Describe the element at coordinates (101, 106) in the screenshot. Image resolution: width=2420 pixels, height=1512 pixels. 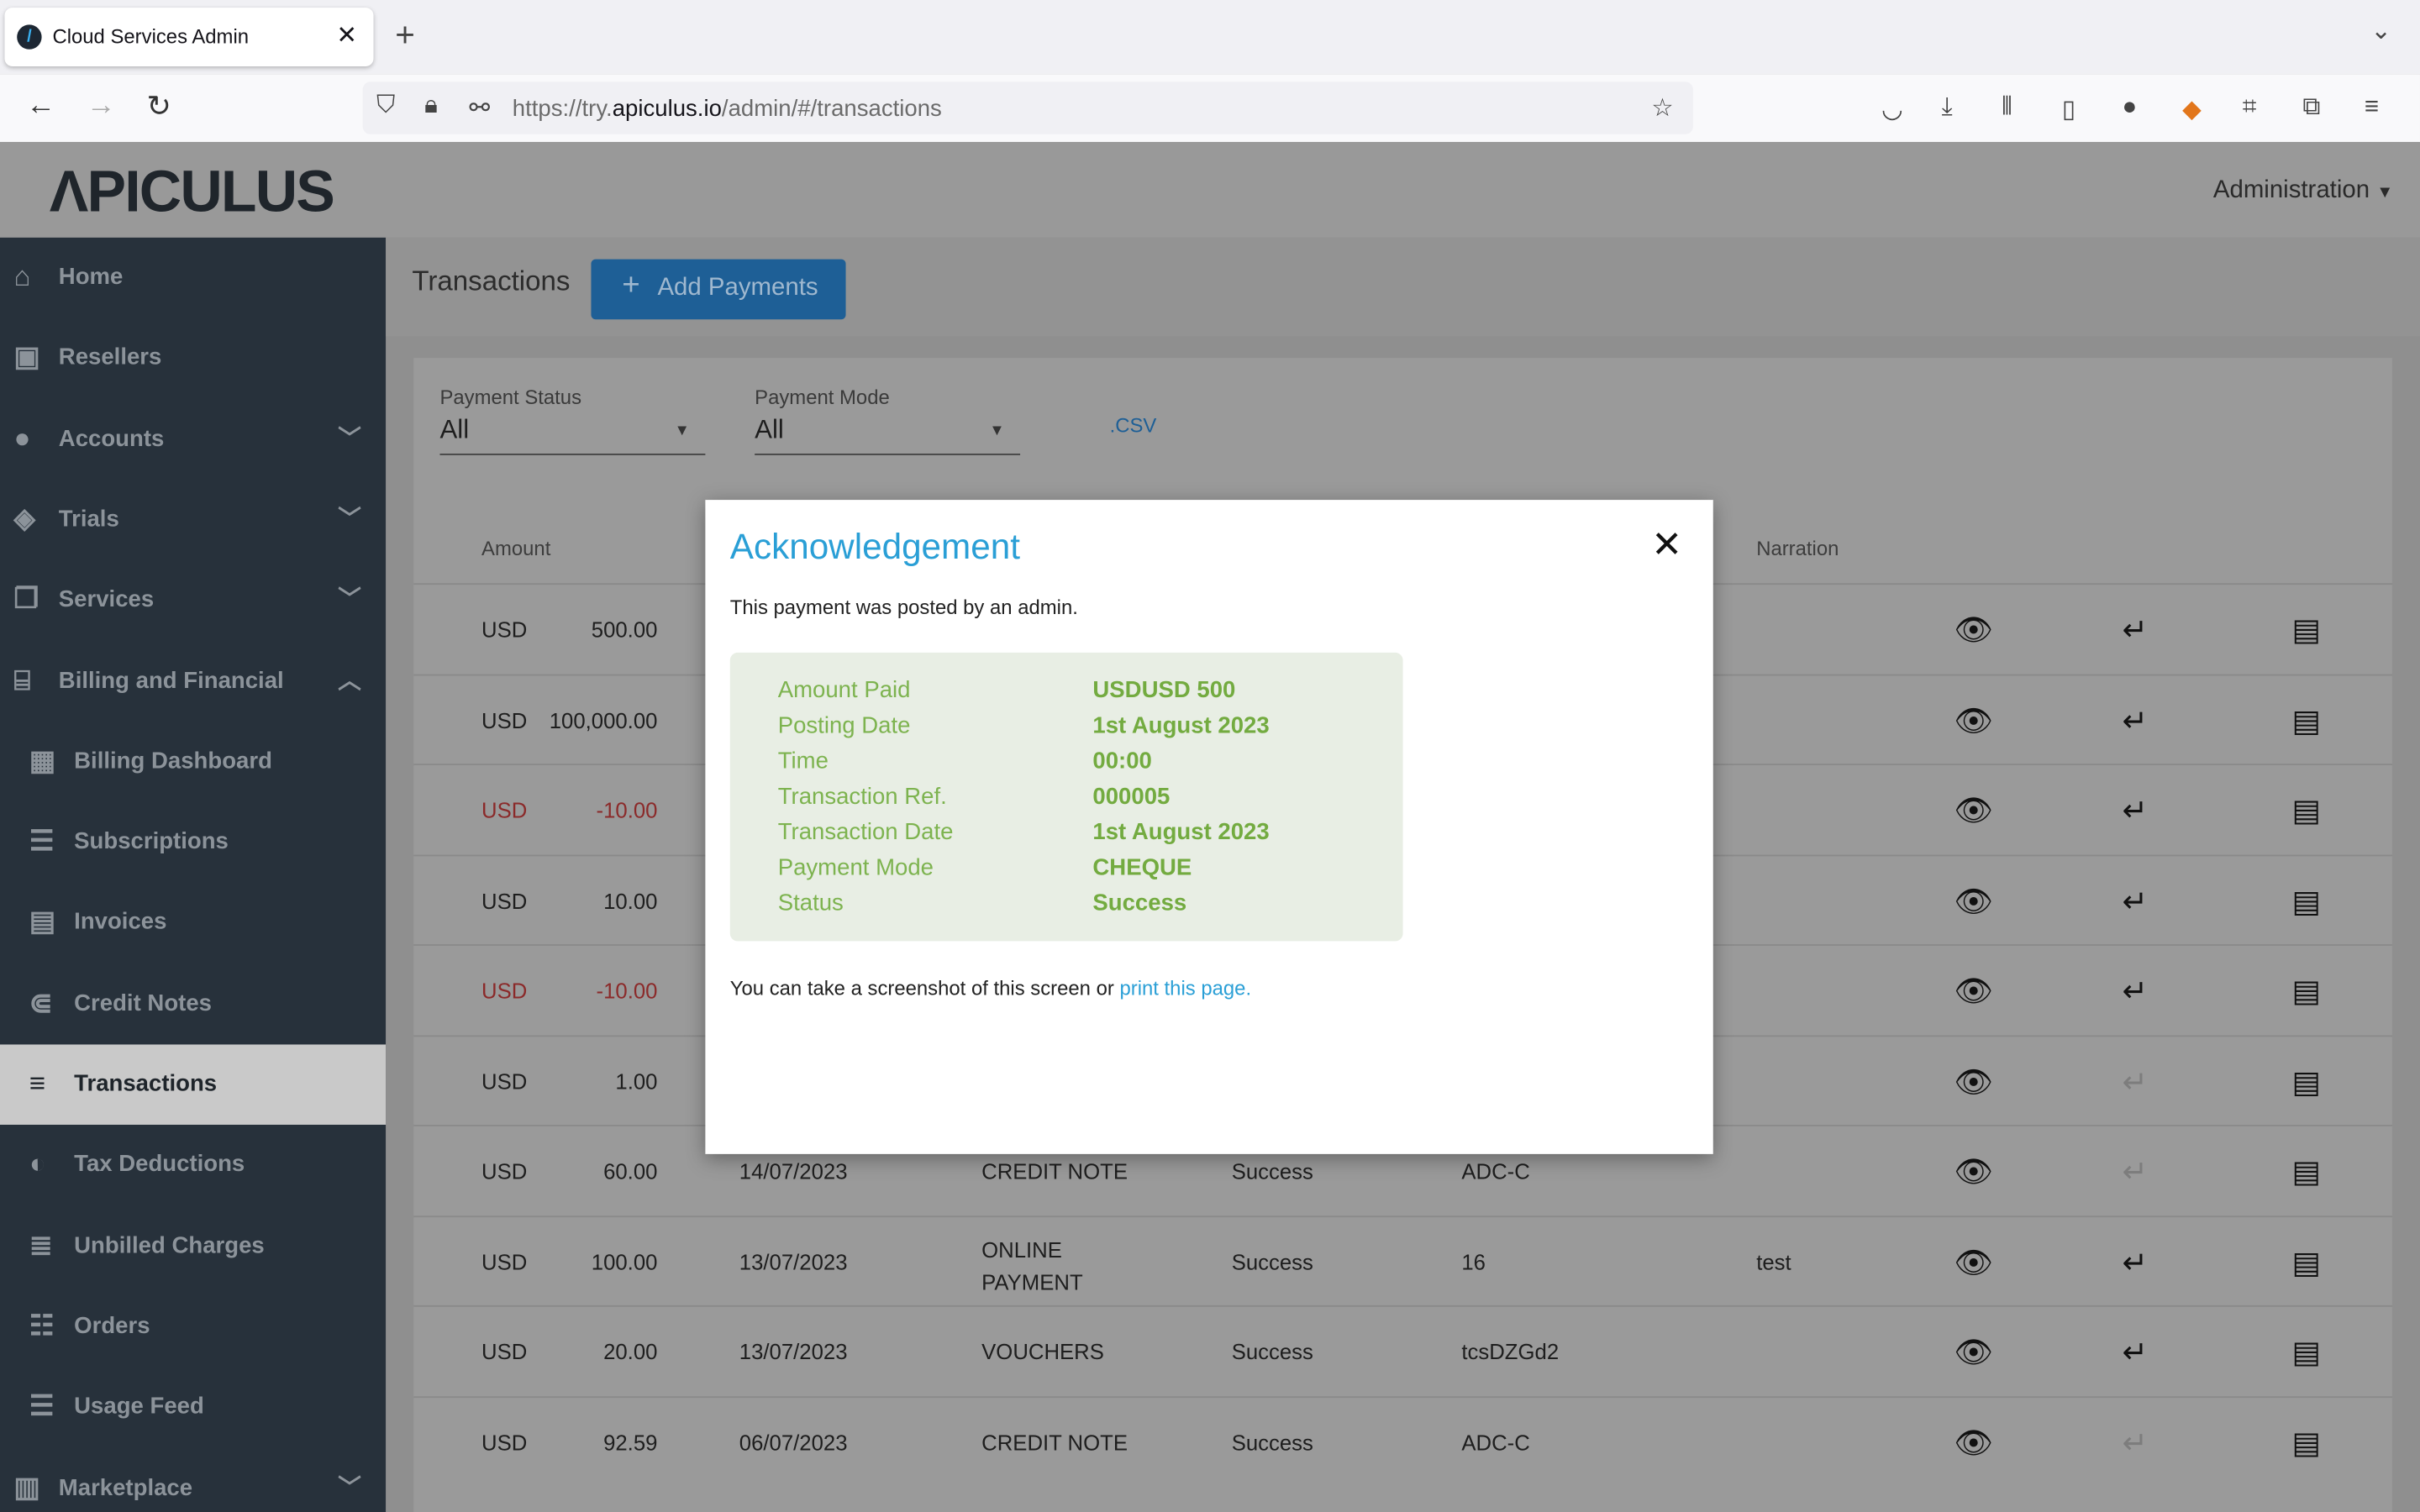
I see `forward-icon: →` at that location.